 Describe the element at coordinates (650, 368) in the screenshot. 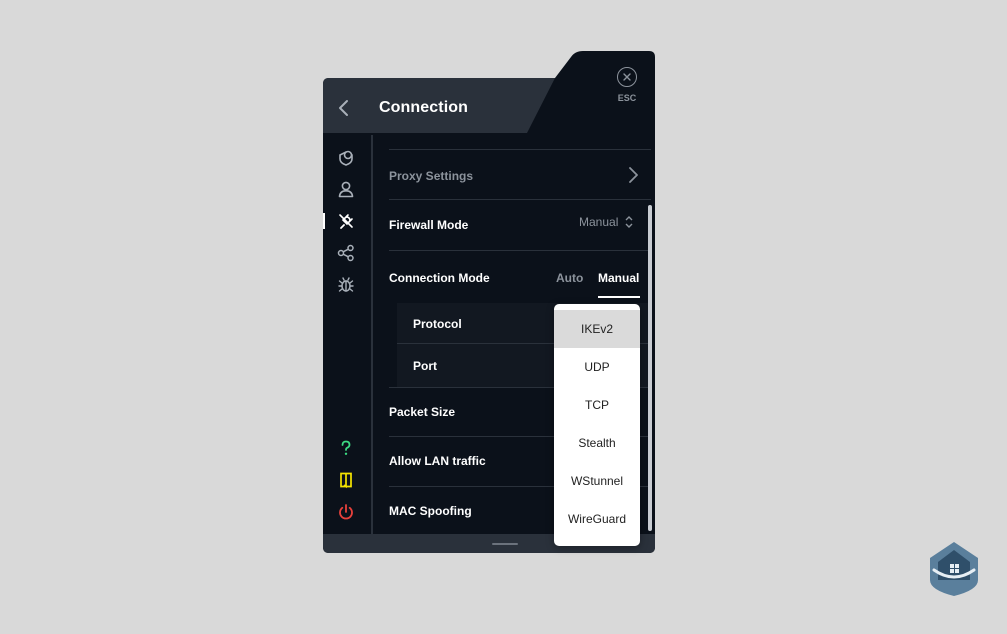

I see `scrollbar-thumb` at that location.